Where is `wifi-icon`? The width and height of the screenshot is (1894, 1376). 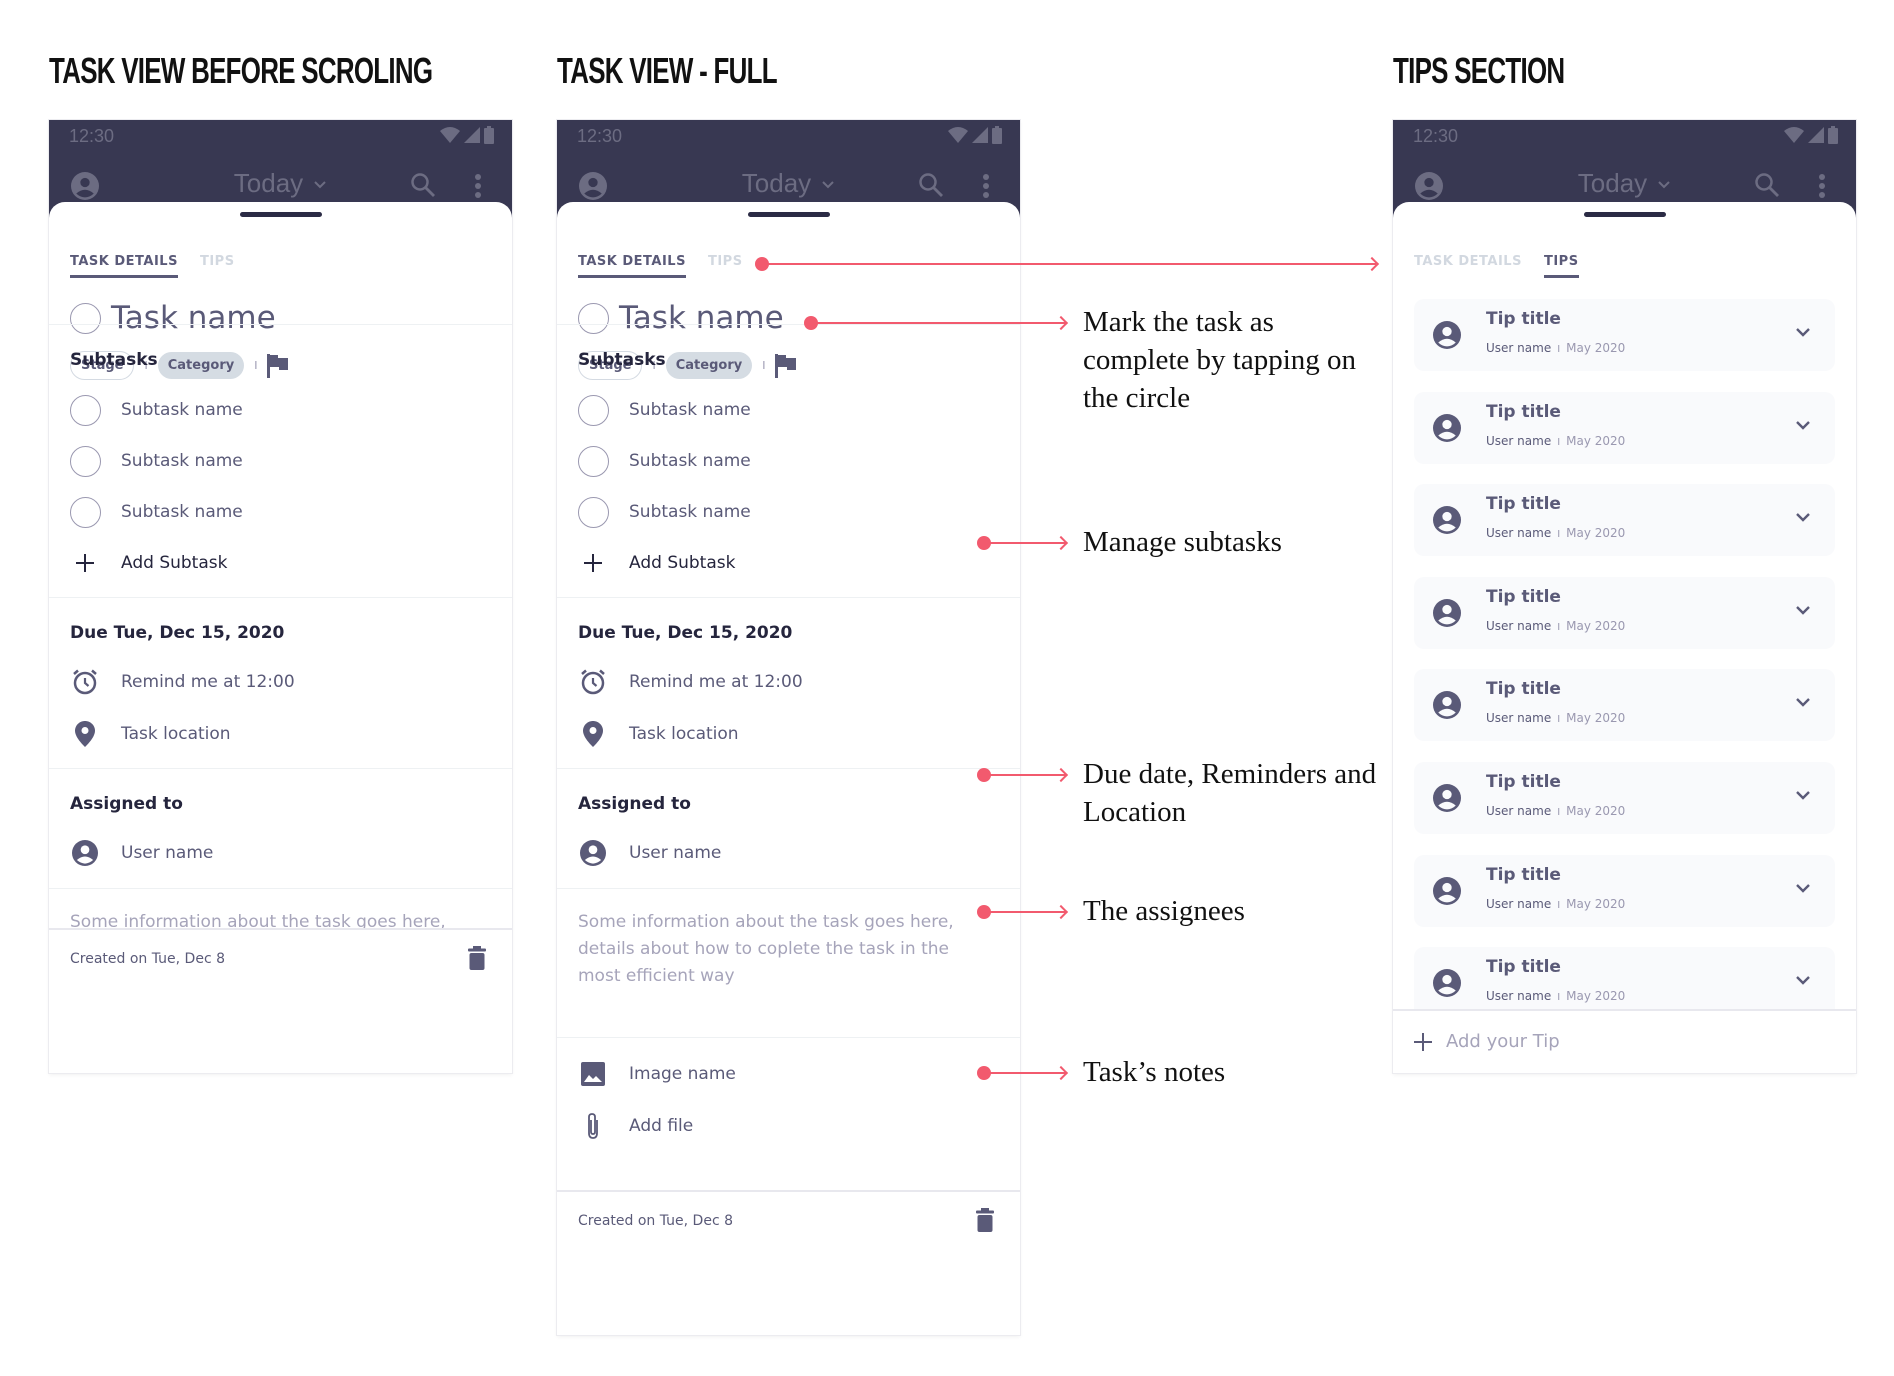 wifi-icon is located at coordinates (450, 135).